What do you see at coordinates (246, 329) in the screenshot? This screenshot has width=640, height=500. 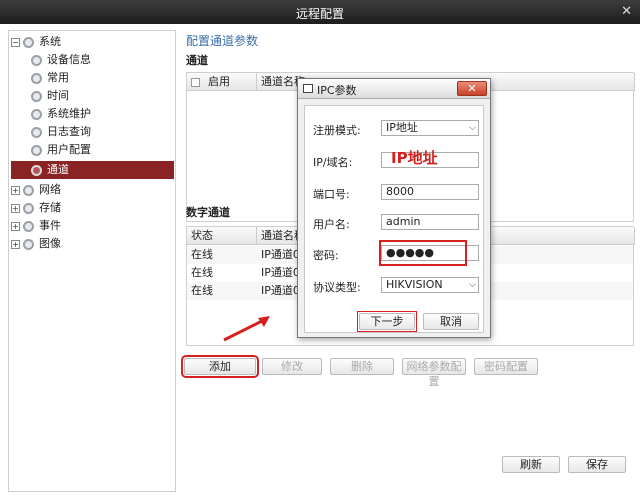 I see `arrow-icon` at bounding box center [246, 329].